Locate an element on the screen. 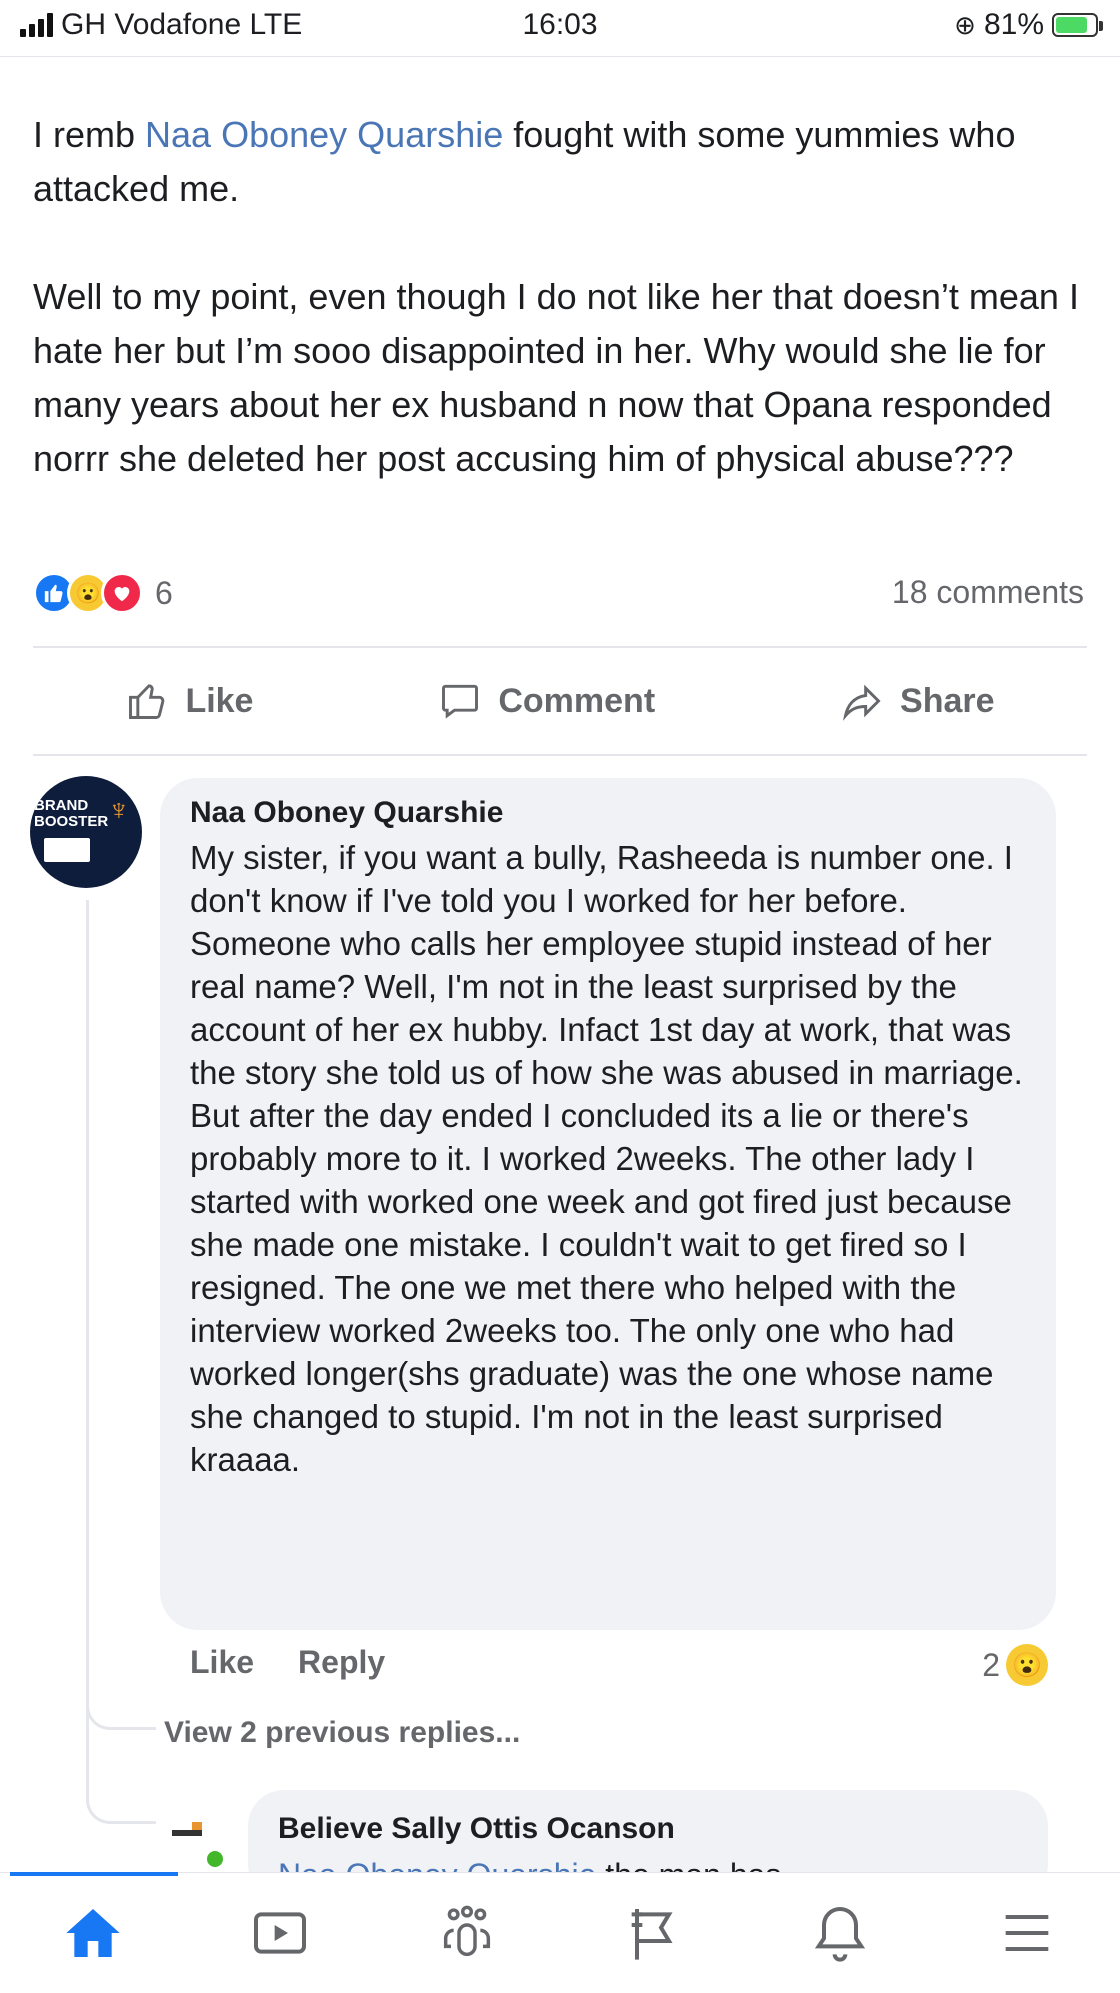 The image size is (1120, 1993). online-indicator is located at coordinates (215, 1859).